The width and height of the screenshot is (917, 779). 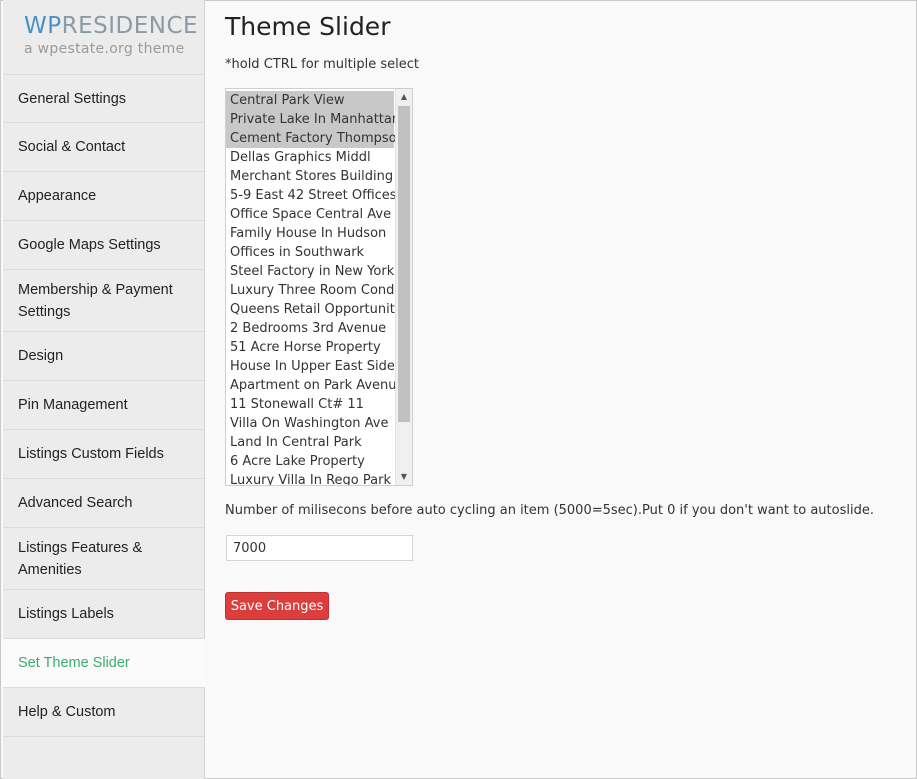 I want to click on listing-option: House In Upper East Side, so click(x=310, y=366).